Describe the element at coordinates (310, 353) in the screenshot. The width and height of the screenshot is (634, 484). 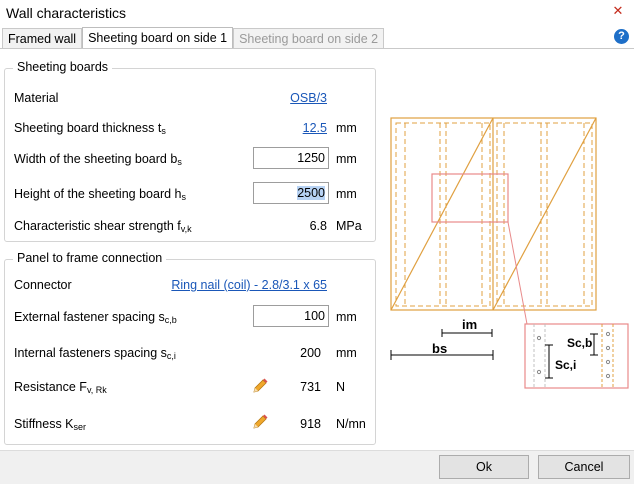
I see `internal-spacing-value: 200` at that location.